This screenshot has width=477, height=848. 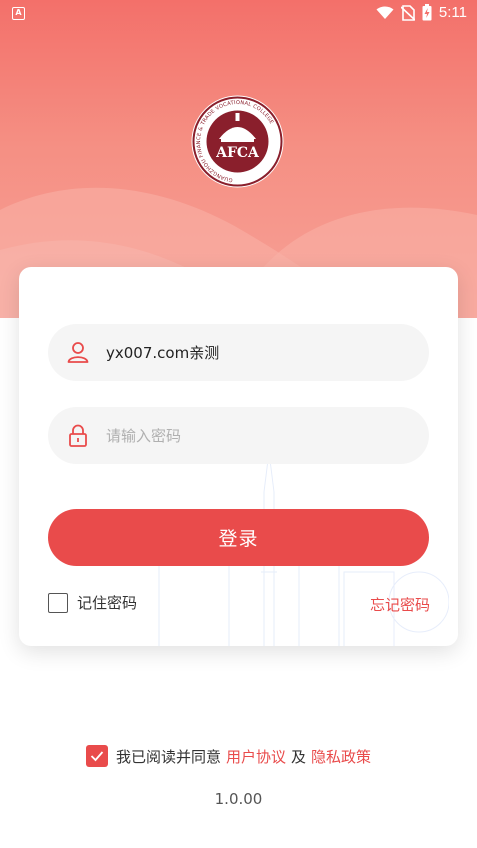 What do you see at coordinates (18, 13) in the screenshot?
I see `notification-icon: A` at bounding box center [18, 13].